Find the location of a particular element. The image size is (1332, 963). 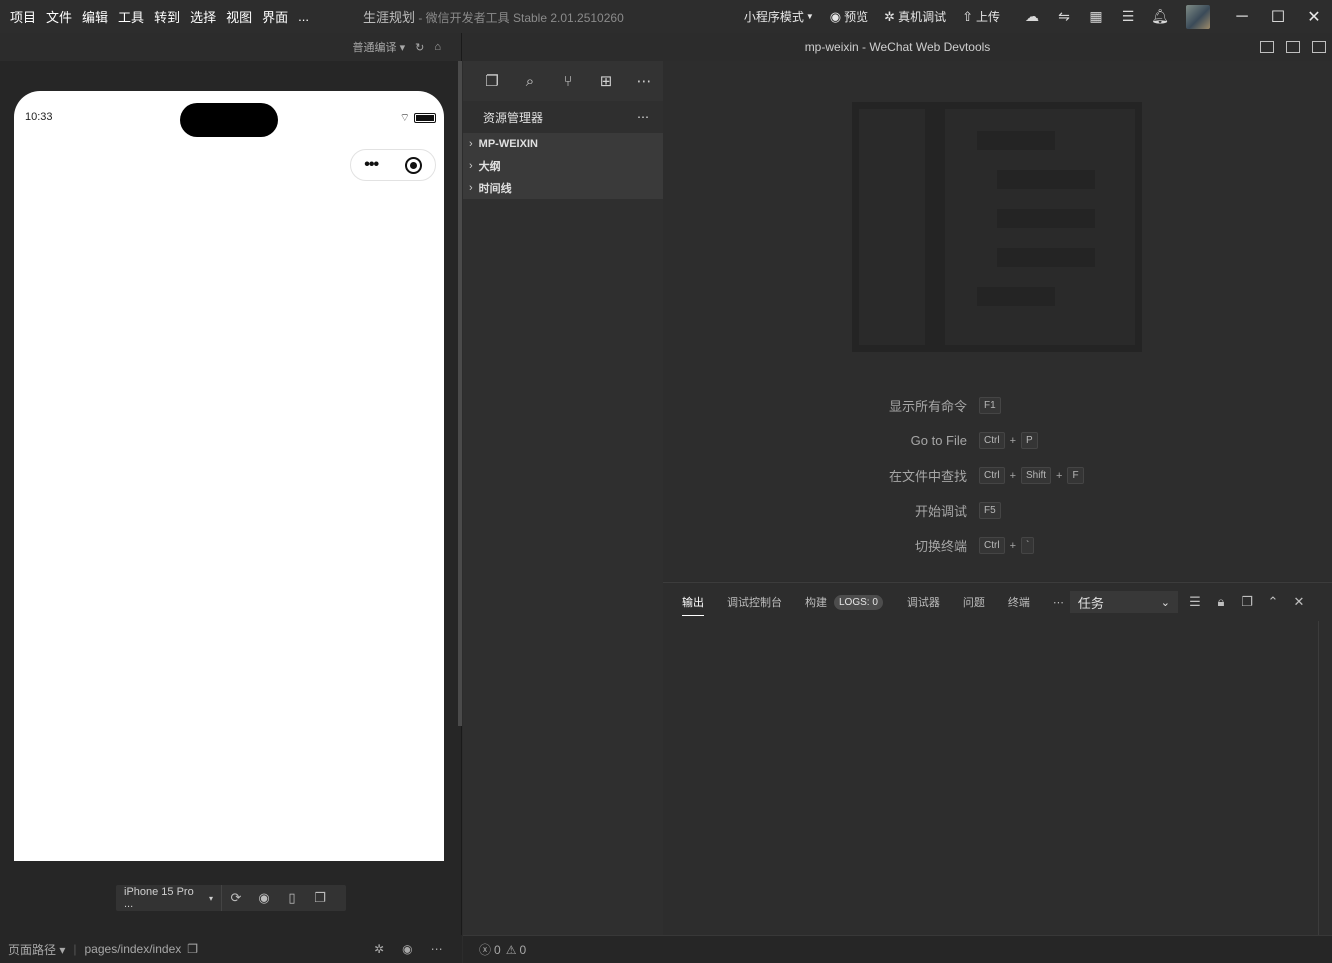

editor-titlebar: mp-weixin - WeChat Web Devtools is located at coordinates (897, 47).